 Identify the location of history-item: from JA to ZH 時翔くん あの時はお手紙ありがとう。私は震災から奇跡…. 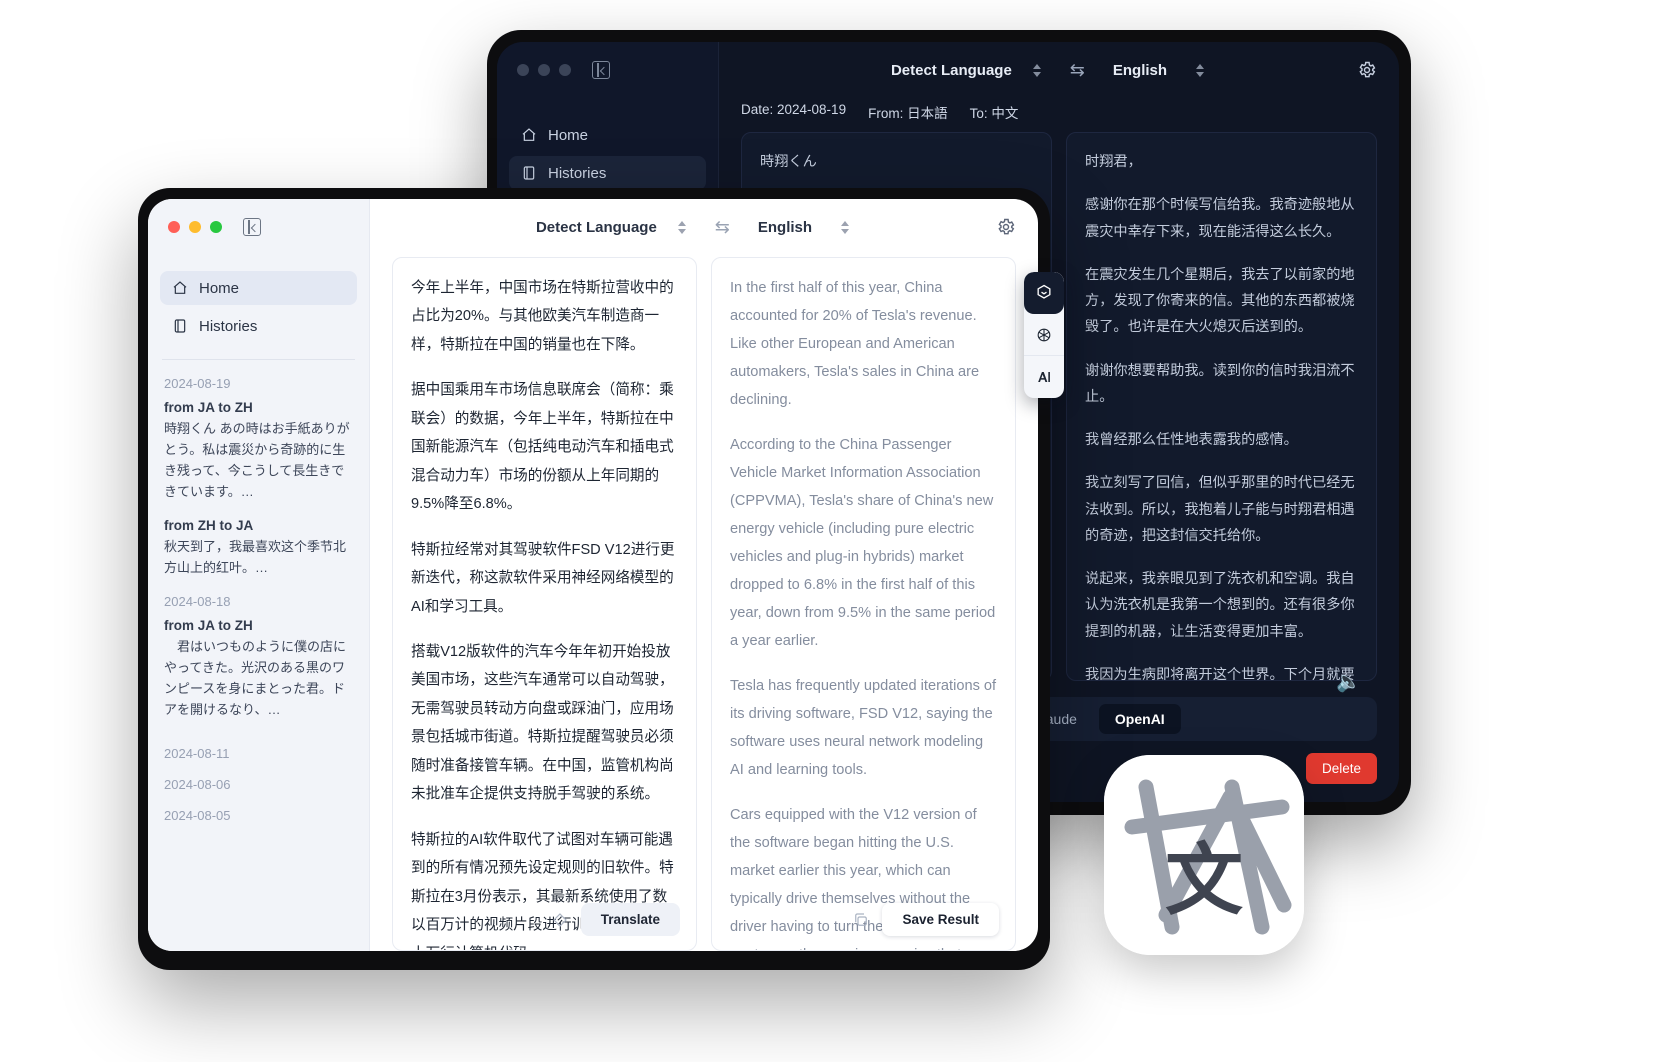
(258, 451).